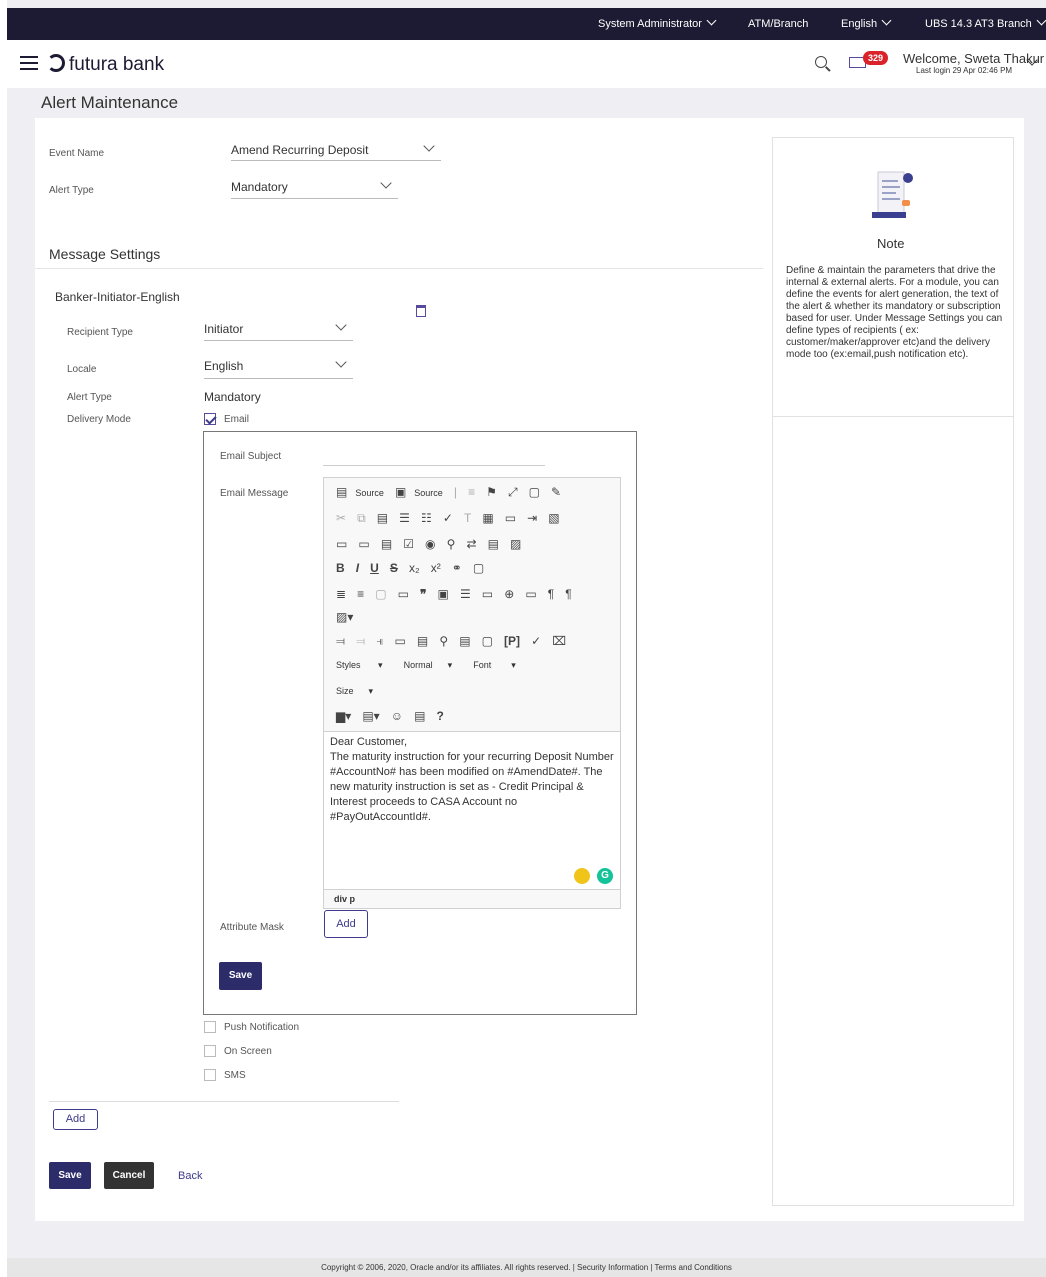 This screenshot has height=1277, width=1046. I want to click on rtl-icon: ¶, so click(568, 594).